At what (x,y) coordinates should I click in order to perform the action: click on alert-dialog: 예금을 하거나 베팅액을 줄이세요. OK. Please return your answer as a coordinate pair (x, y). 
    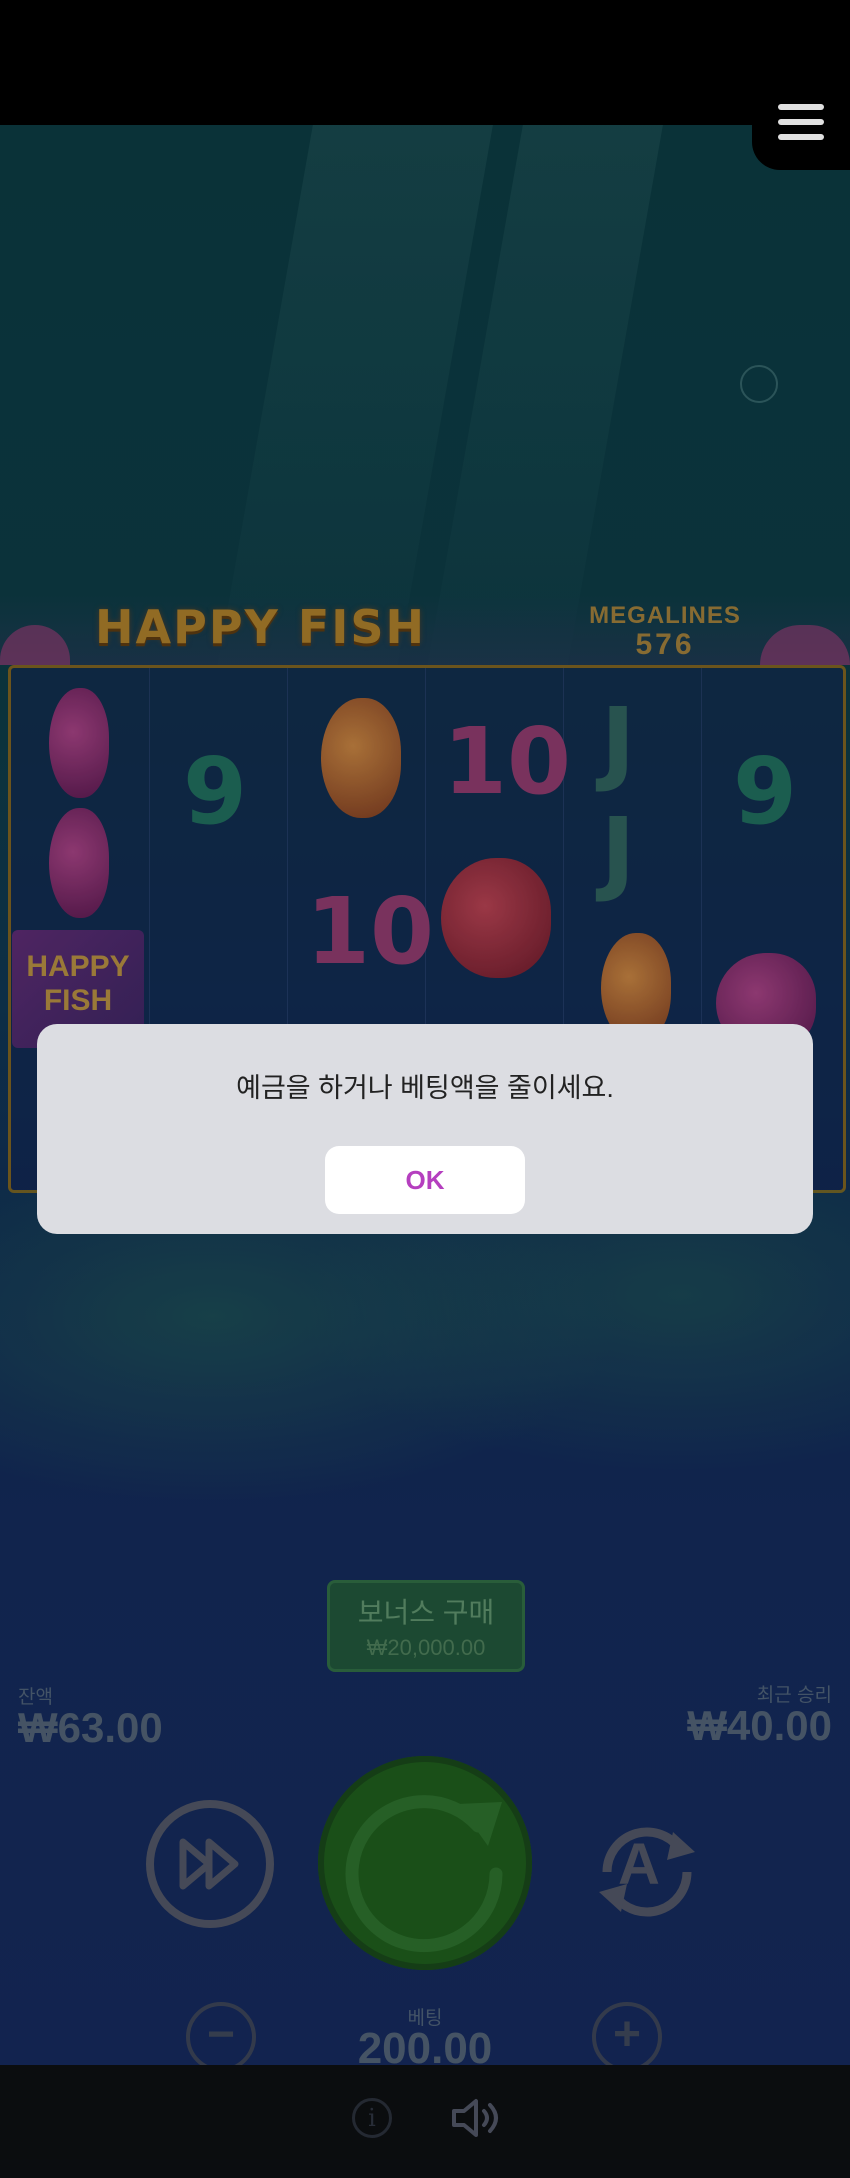
    Looking at the image, I should click on (425, 1129).